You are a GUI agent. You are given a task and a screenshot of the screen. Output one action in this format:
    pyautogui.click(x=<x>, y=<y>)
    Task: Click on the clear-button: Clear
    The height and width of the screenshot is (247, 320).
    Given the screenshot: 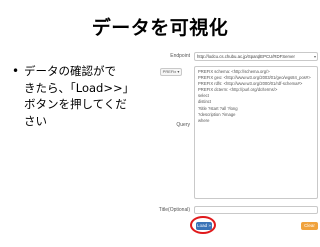 What is the action you would take?
    pyautogui.click(x=309, y=226)
    